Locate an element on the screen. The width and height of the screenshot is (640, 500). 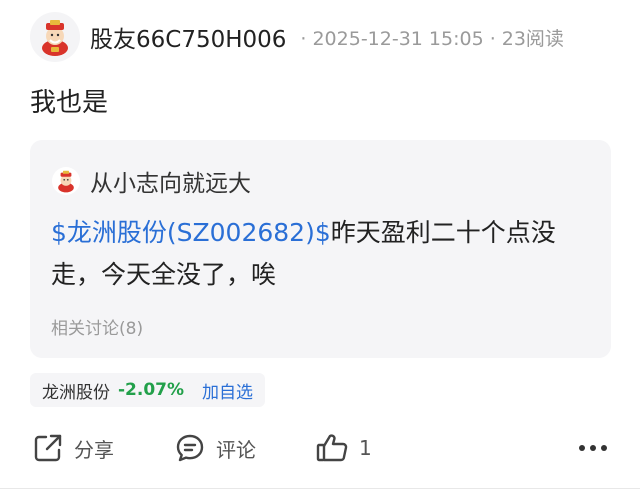
more-dots-icon is located at coordinates (593, 448).